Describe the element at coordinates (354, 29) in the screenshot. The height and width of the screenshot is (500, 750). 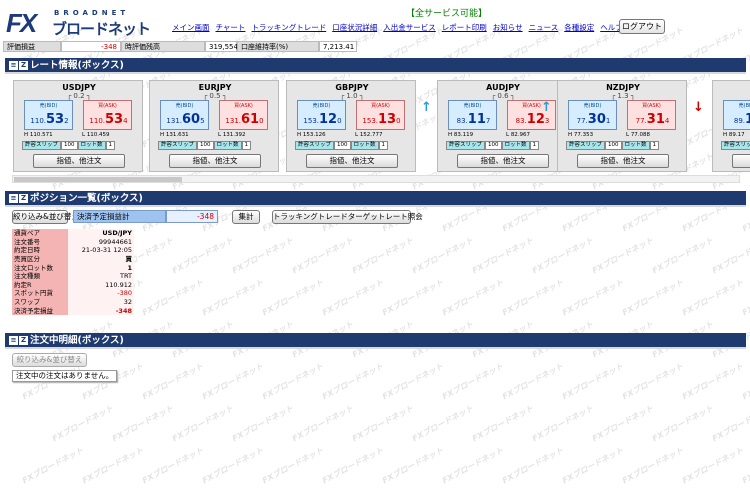
I see `nav-account-detail: 口座状況詳細` at that location.